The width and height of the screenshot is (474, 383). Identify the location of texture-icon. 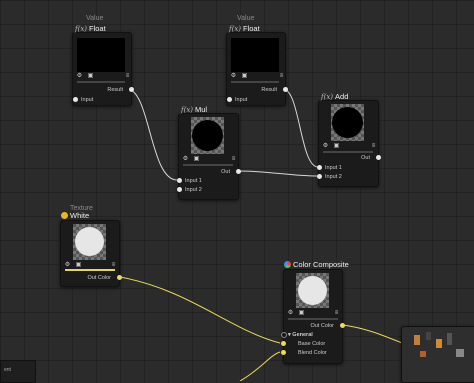
(64, 215).